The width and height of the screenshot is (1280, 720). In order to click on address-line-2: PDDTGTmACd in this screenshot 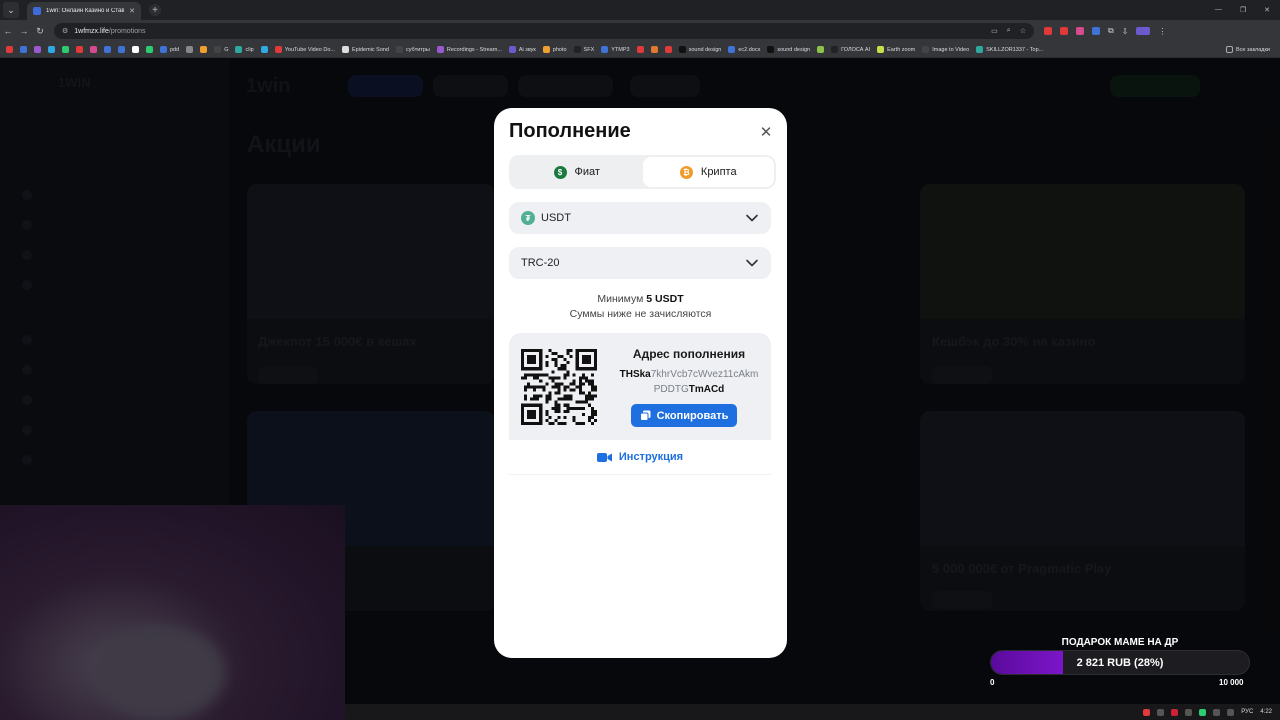, I will do `click(689, 389)`.